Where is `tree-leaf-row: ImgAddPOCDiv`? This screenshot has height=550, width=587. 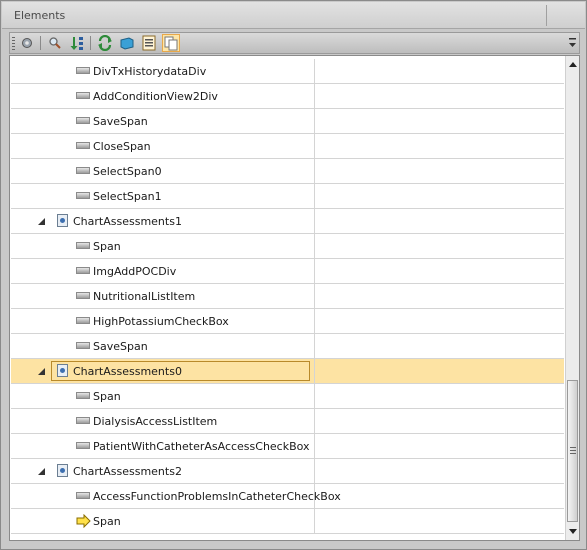 tree-leaf-row: ImgAddPOCDiv is located at coordinates (287, 271).